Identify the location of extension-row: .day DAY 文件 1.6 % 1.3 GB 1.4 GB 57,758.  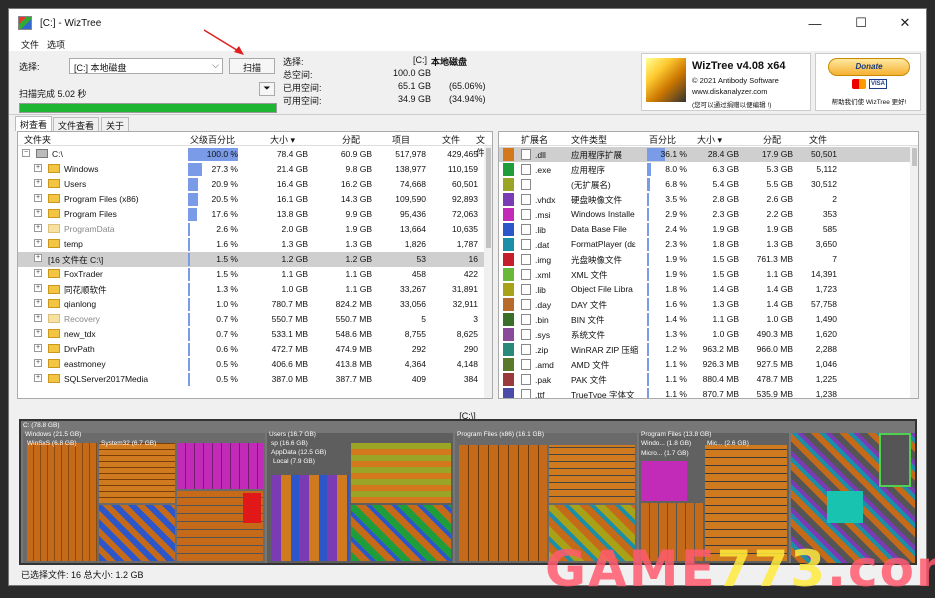
(708, 304).